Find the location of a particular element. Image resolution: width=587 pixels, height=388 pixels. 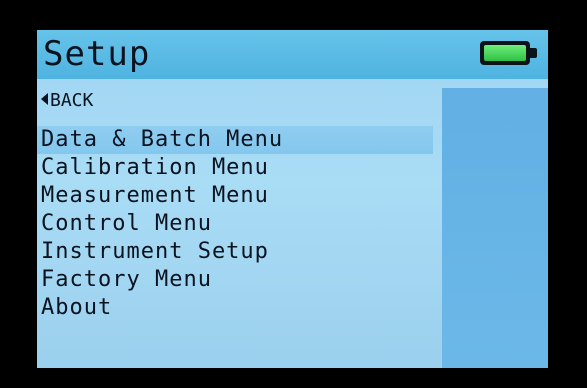

menu-item-label: Data & Batch Menu is located at coordinates (162, 139).